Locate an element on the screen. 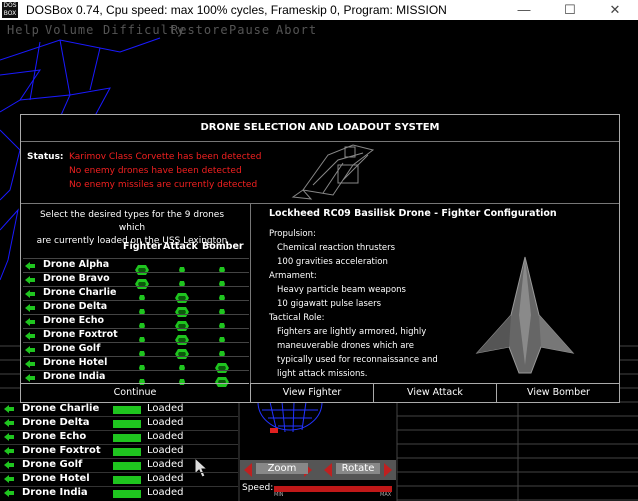 The height and width of the screenshot is (501, 638). list-item: Drone Golf Loaded is located at coordinates (119, 465).